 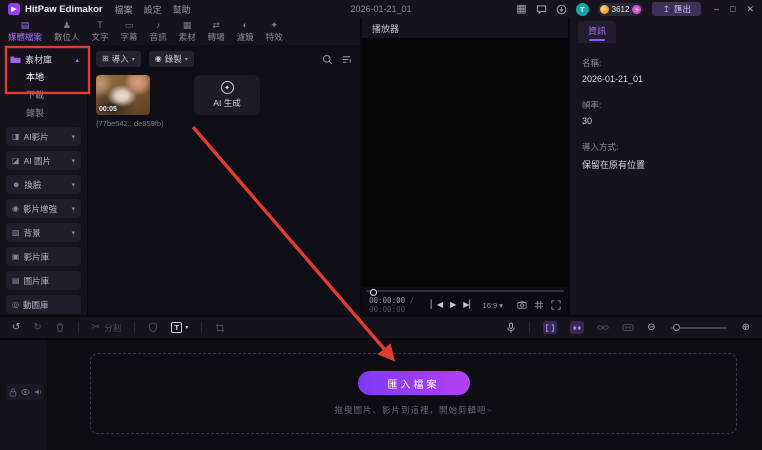 What do you see at coordinates (620, 9) in the screenshot?
I see `coins-badge: 3612 +` at bounding box center [620, 9].